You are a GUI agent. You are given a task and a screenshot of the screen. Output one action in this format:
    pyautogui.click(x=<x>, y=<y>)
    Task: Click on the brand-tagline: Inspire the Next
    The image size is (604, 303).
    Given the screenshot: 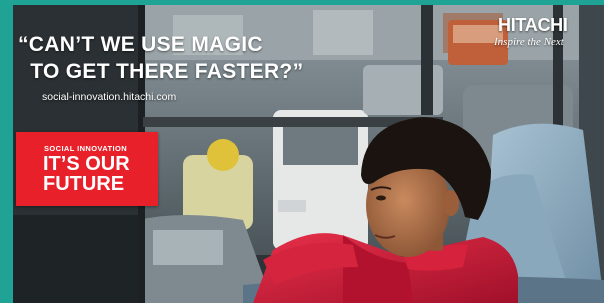 What is the action you would take?
    pyautogui.click(x=529, y=42)
    